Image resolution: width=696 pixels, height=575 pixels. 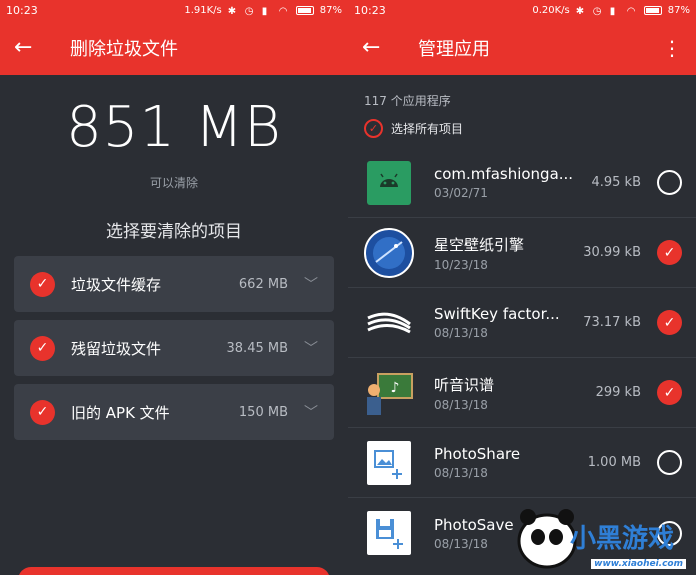 I want to click on app-name: 听音识谱, so click(x=464, y=384).